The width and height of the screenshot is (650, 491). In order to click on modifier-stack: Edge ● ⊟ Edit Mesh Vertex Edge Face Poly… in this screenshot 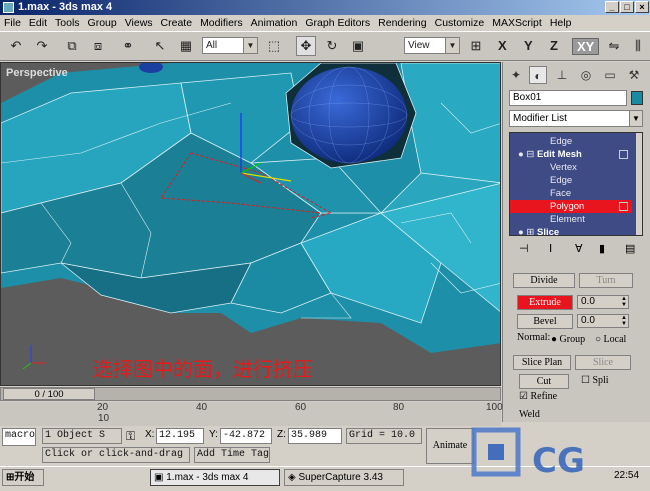, I will do `click(576, 184)`.